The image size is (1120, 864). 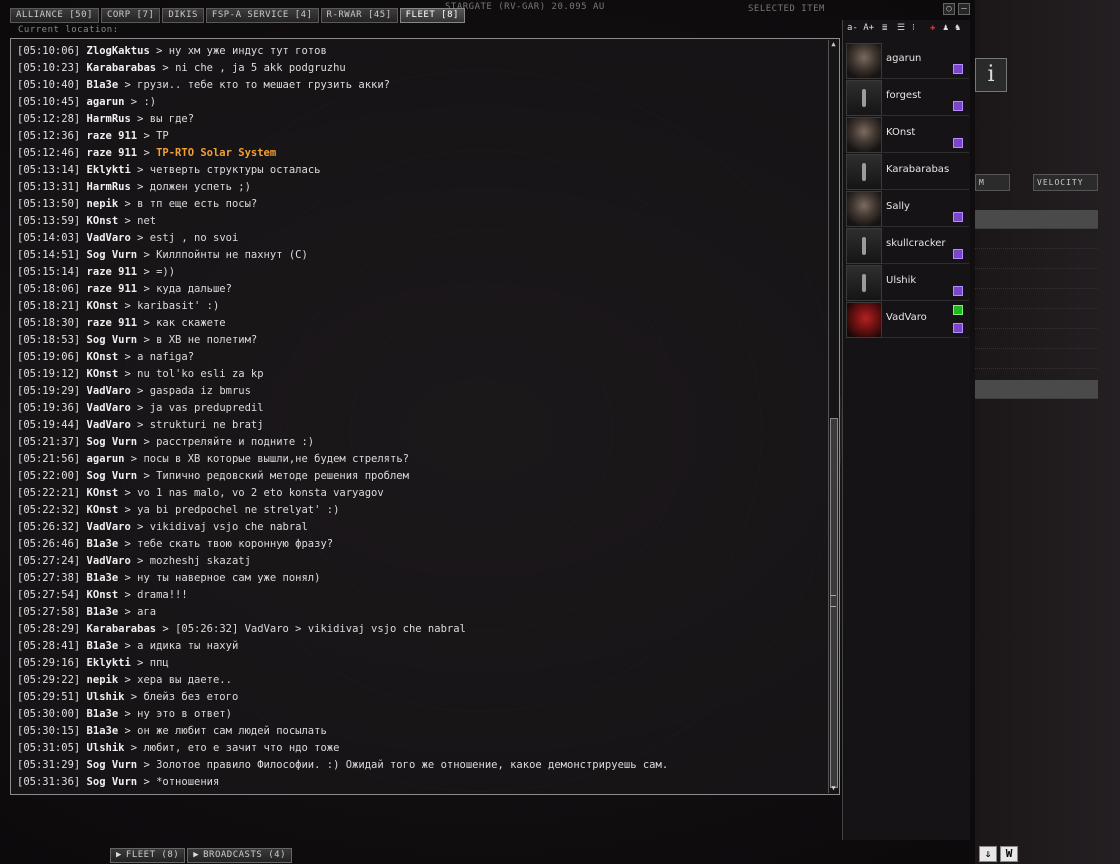 What do you see at coordinates (898, 206) in the screenshot?
I see `member-name: Sally` at bounding box center [898, 206].